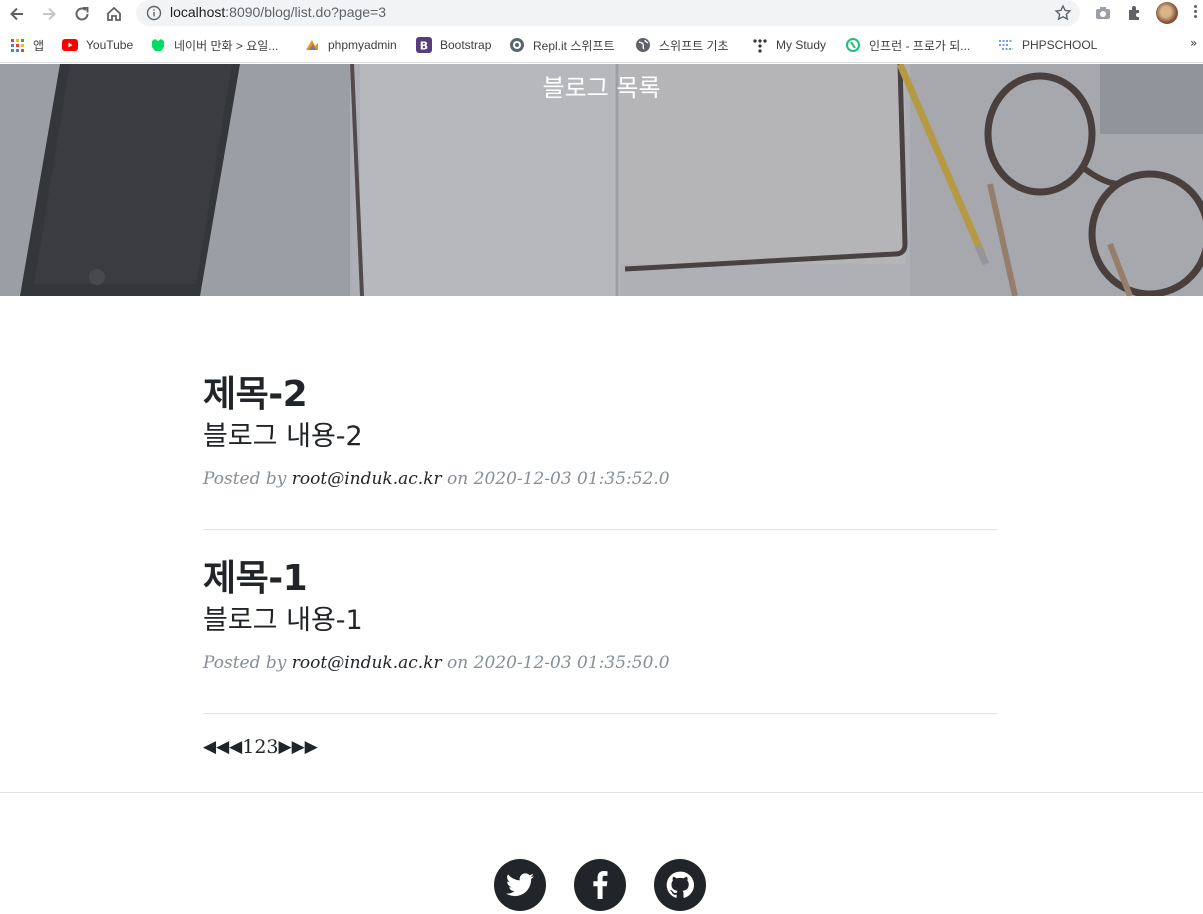 This screenshot has width=1203, height=914. What do you see at coordinates (694, 45) in the screenshot?
I see `bookmark-label: 스위프트 기초` at bounding box center [694, 45].